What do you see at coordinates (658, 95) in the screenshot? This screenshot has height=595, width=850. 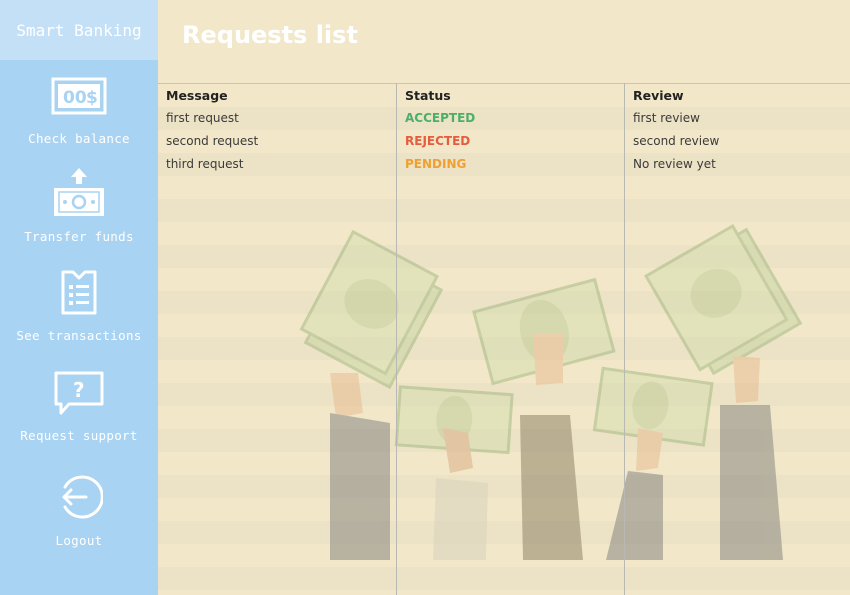 I see `column-header-review: Review` at bounding box center [658, 95].